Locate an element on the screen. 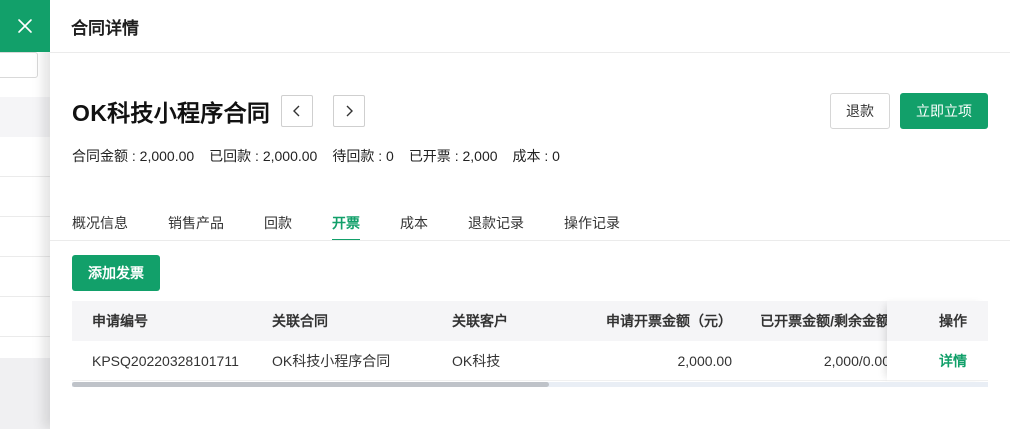 Image resolution: width=1010 pixels, height=429 pixels. background-page is located at coordinates (25, 214).